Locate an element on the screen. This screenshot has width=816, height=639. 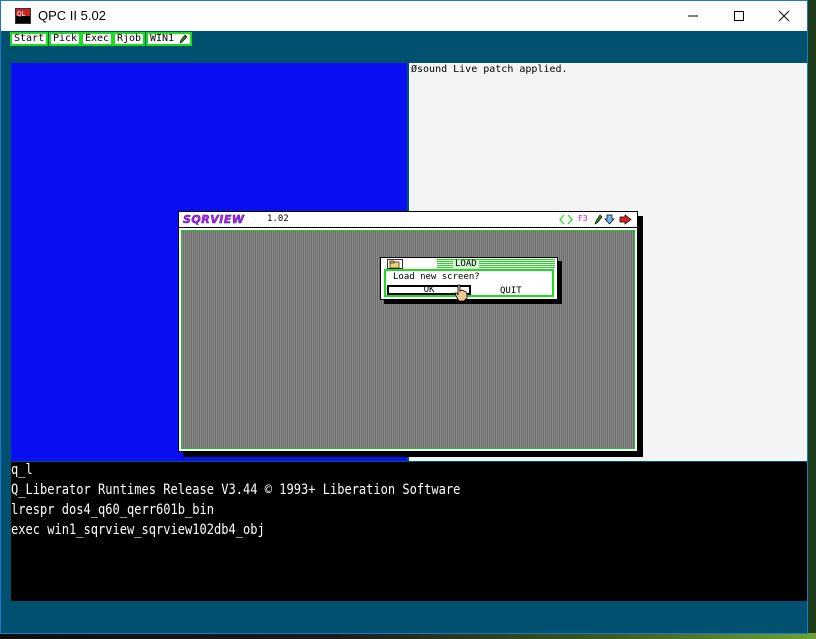
console-line: lrespr dos4_q60_qerr601b_bin is located at coordinates (112, 510).